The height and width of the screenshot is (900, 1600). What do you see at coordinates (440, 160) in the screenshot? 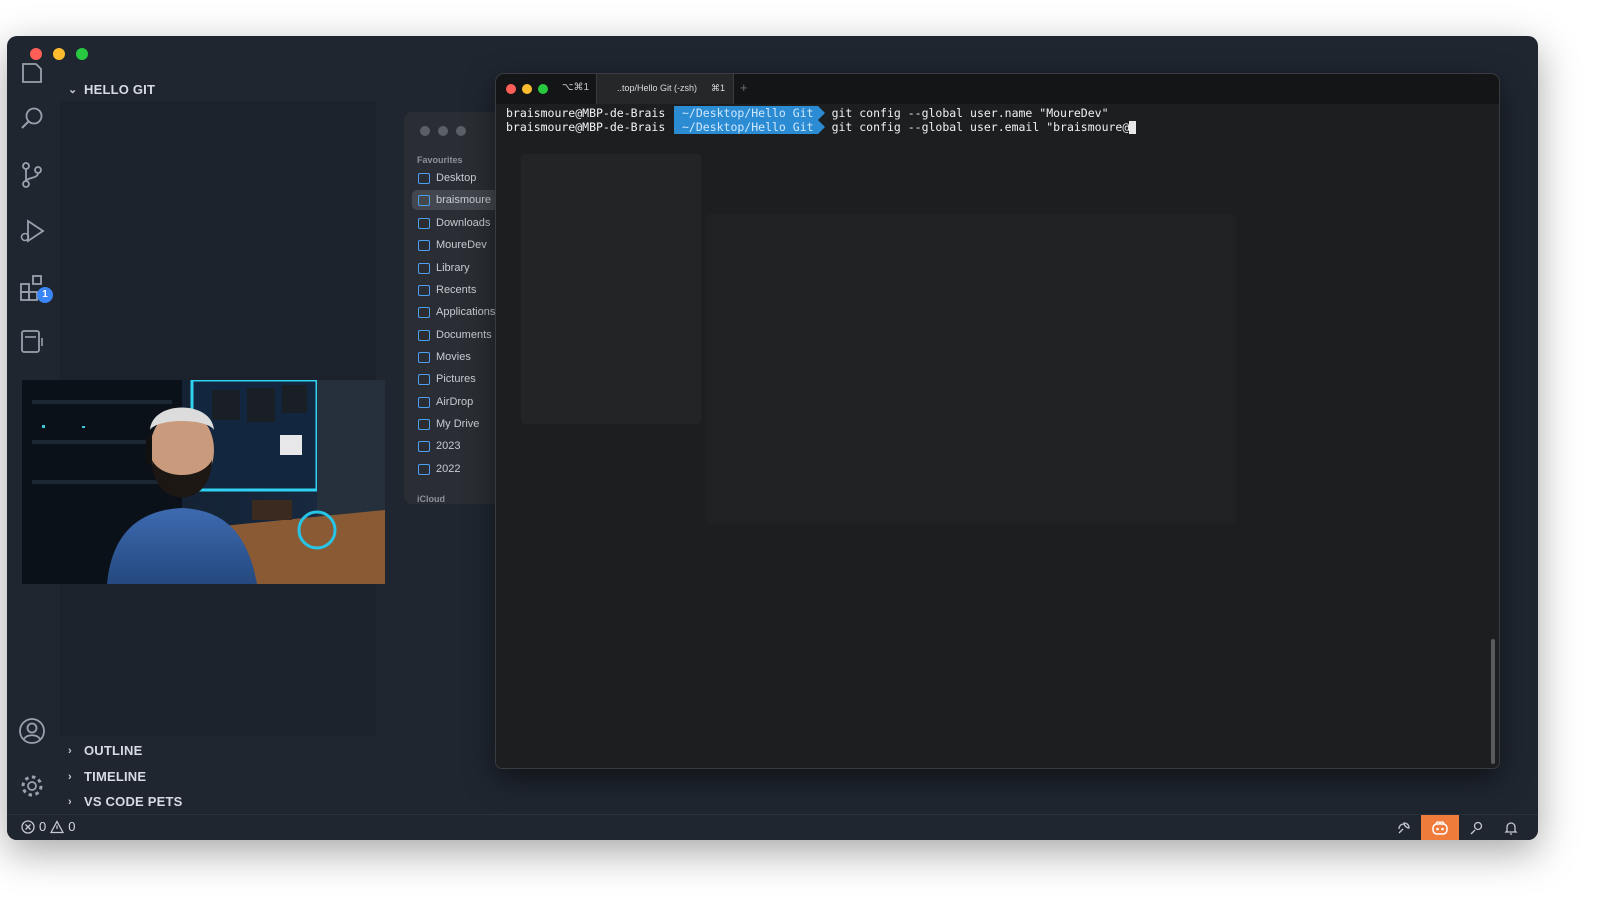
I see `favourites-header: Favourites` at bounding box center [440, 160].